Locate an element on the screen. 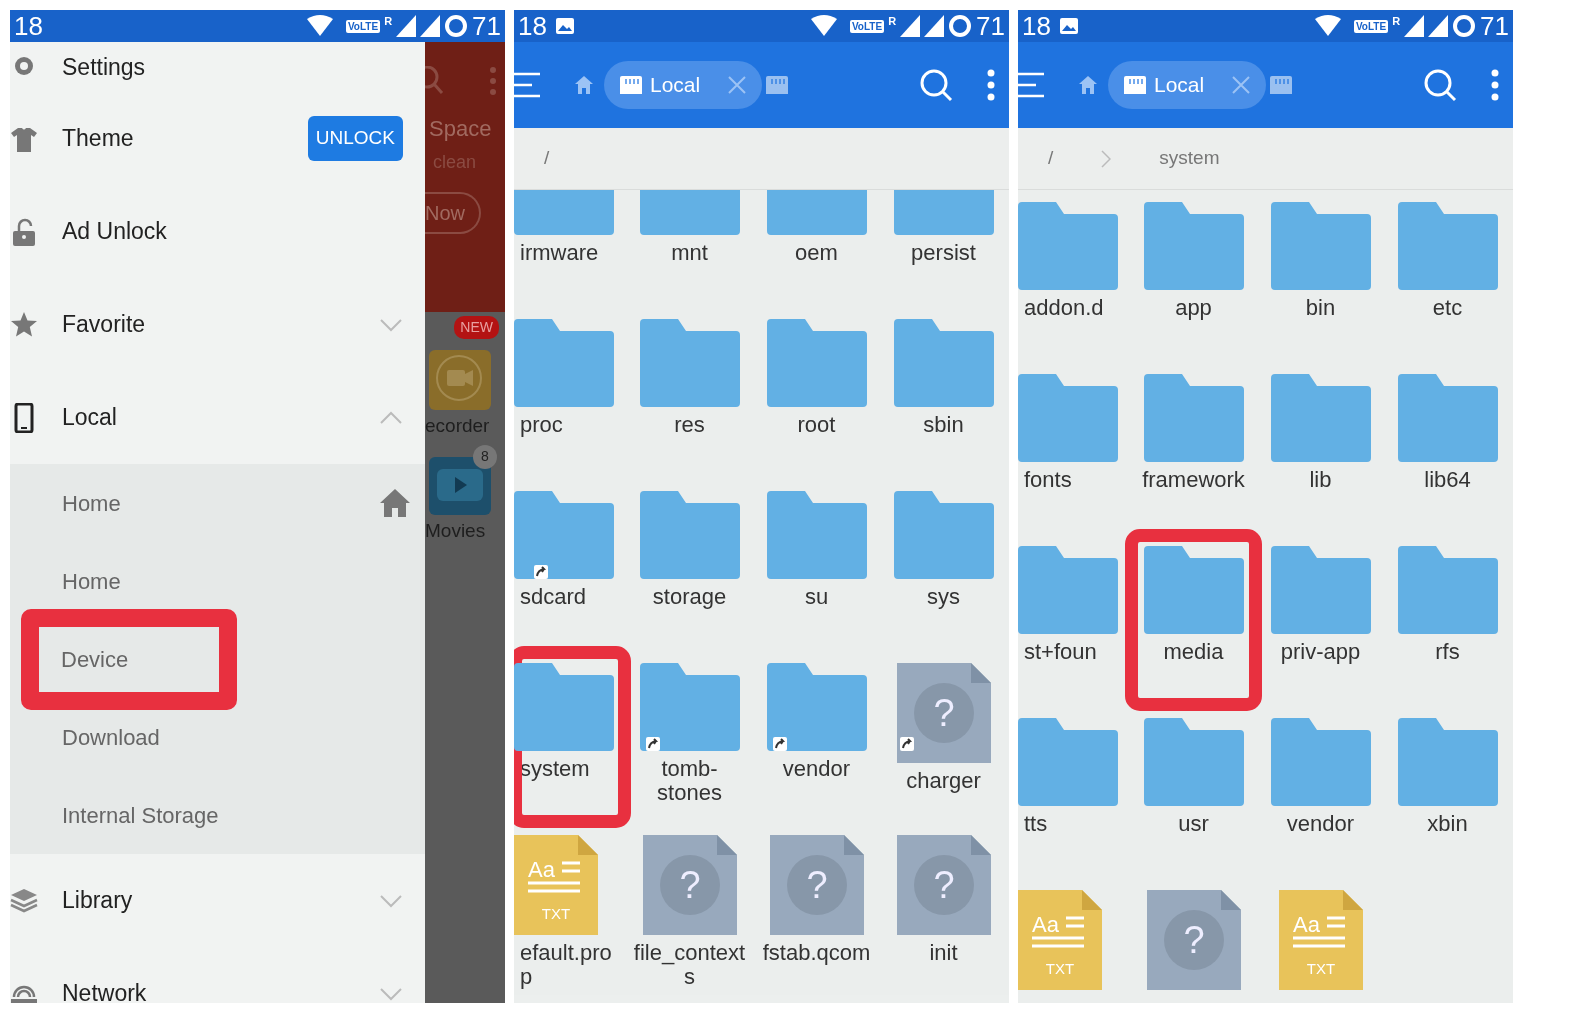 This screenshot has width=1585, height=1024. file-name: fonts is located at coordinates (1074, 480).